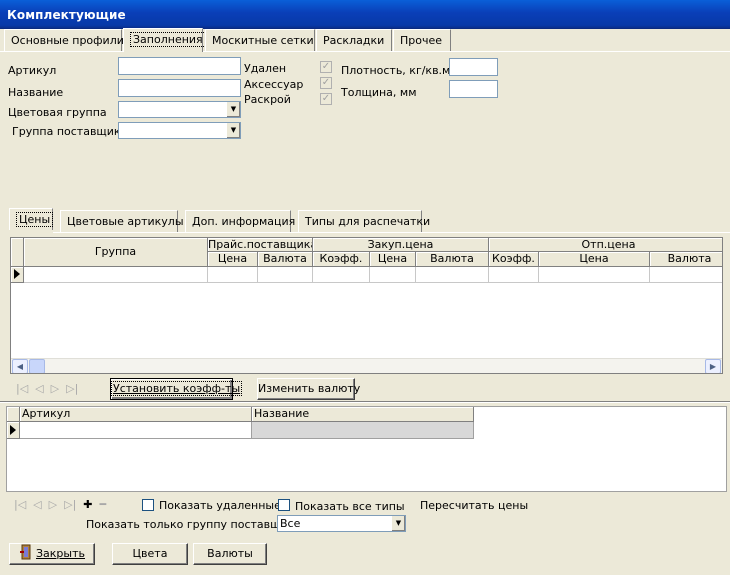 The width and height of the screenshot is (730, 575). Describe the element at coordinates (47, 388) in the screenshot. I see `price-navigator: |◁ ◁ ▷ ▷|` at that location.